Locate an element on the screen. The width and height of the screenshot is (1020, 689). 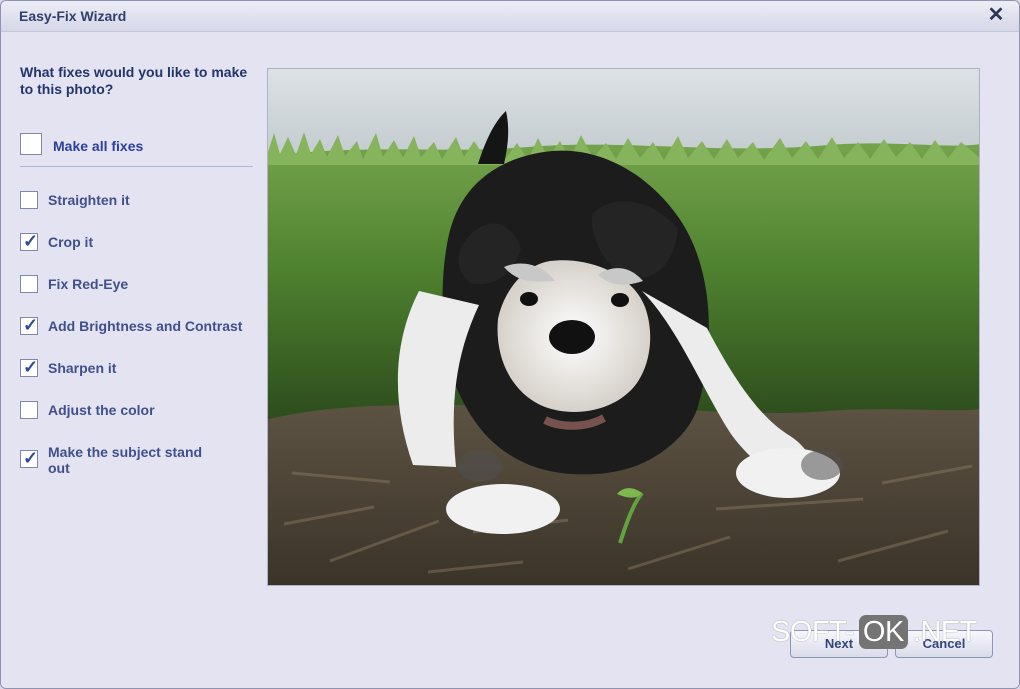
straighten-label: Straighten it is located at coordinates (89, 200).